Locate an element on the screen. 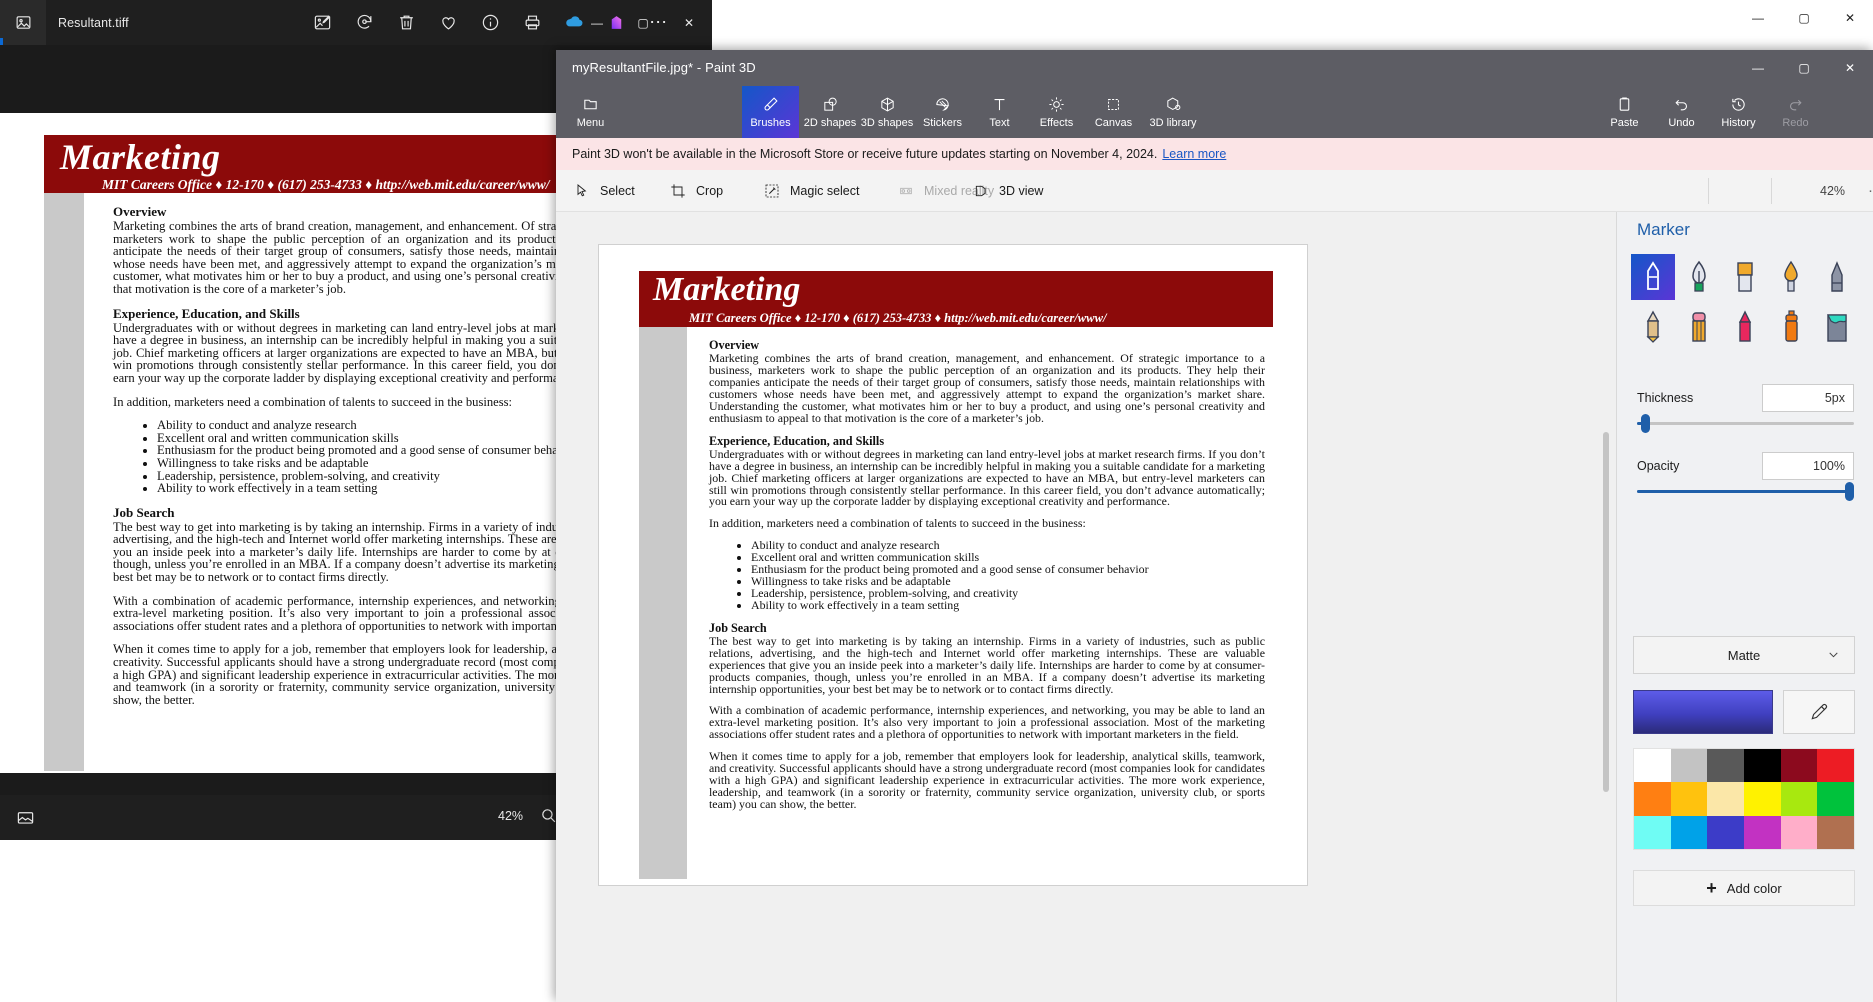 The width and height of the screenshot is (1873, 1002). section-heading-overview: Overview is located at coordinates (734, 345).